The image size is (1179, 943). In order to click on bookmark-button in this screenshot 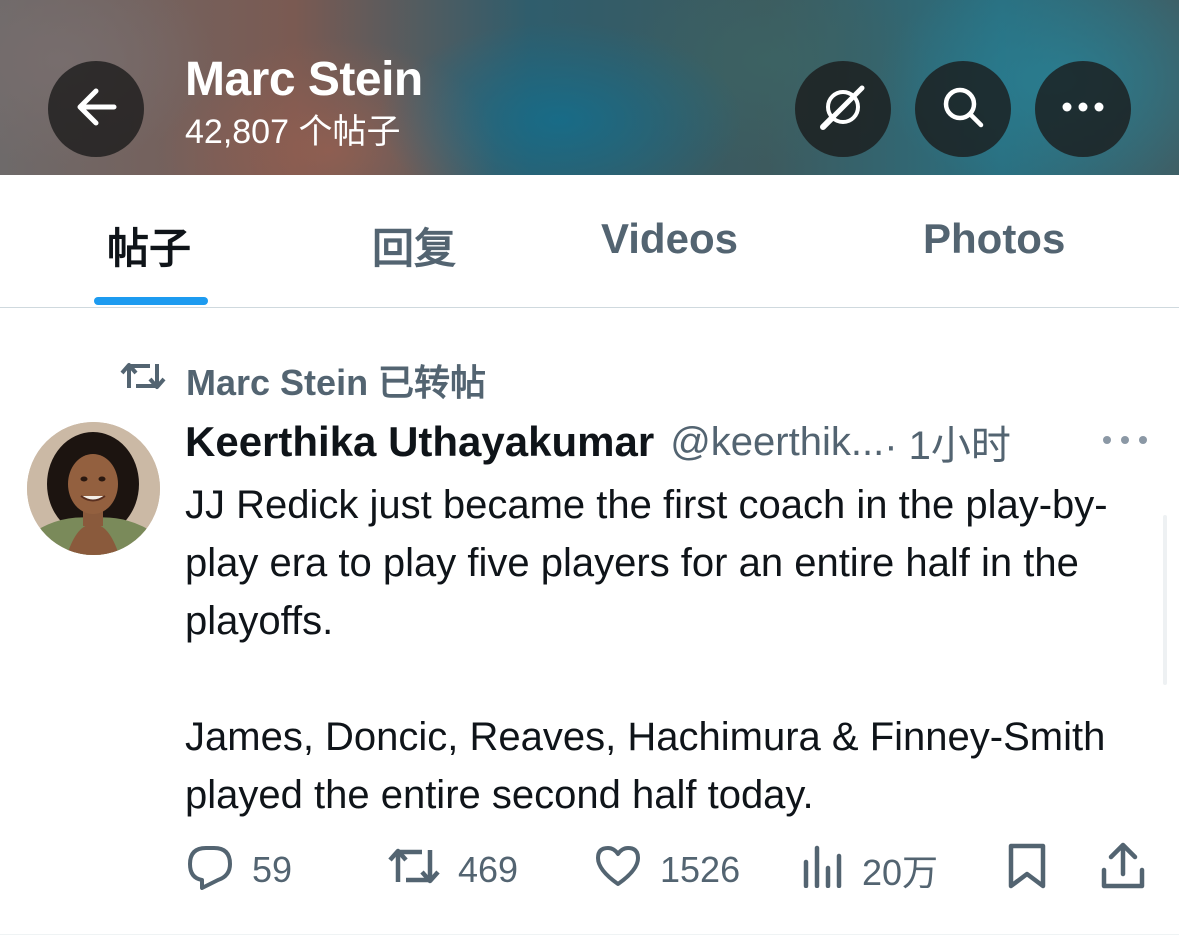, I will do `click(1027, 870)`.